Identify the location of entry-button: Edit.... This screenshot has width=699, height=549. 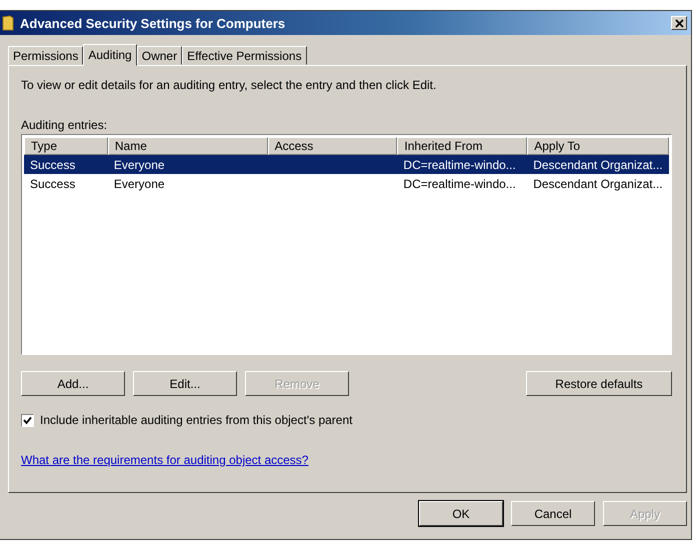
(185, 383).